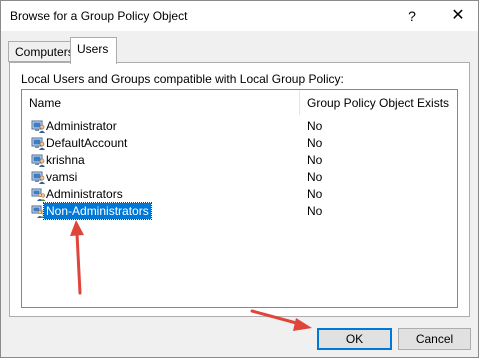  Describe the element at coordinates (354, 339) in the screenshot. I see `ok-button: OK` at that location.